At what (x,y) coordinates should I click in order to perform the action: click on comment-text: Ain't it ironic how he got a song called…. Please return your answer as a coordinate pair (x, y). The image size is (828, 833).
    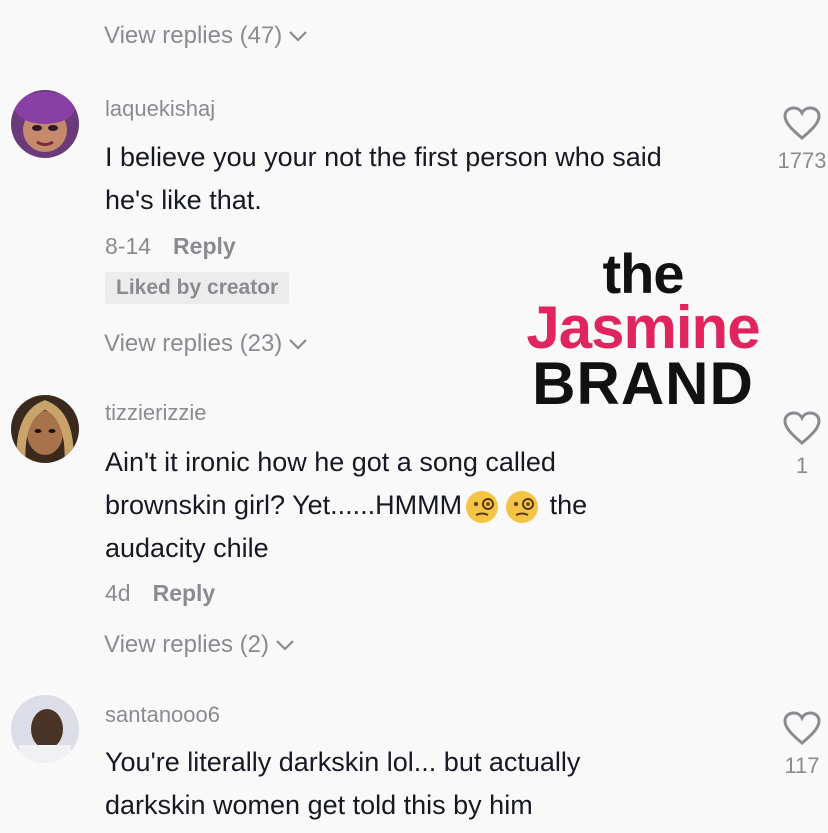
    Looking at the image, I should click on (385, 505).